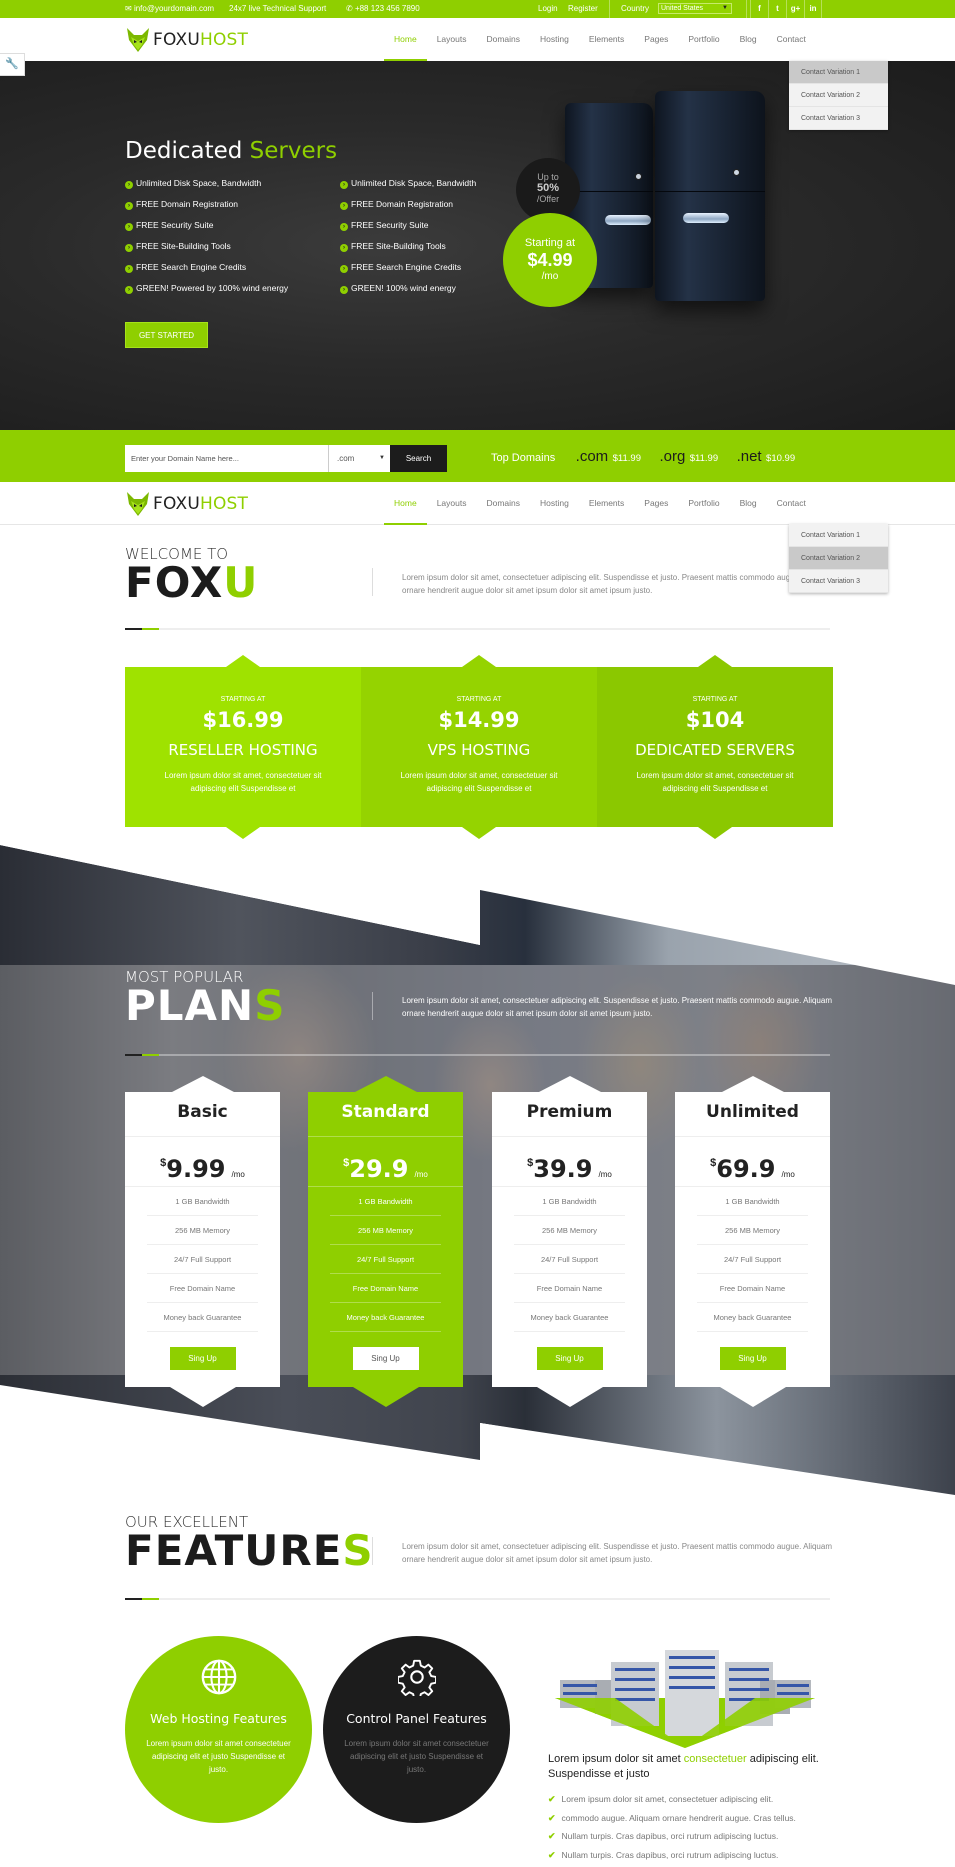 The image size is (955, 1867). Describe the element at coordinates (408, 291) in the screenshot. I see `list-item: › GREEN! 100% wind energy` at that location.